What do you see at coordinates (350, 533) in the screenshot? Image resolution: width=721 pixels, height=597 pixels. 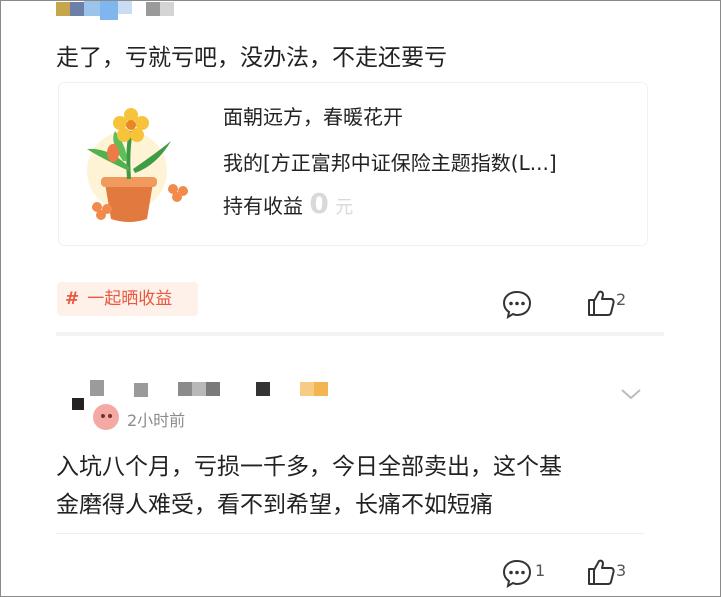 I see `row-divider` at bounding box center [350, 533].